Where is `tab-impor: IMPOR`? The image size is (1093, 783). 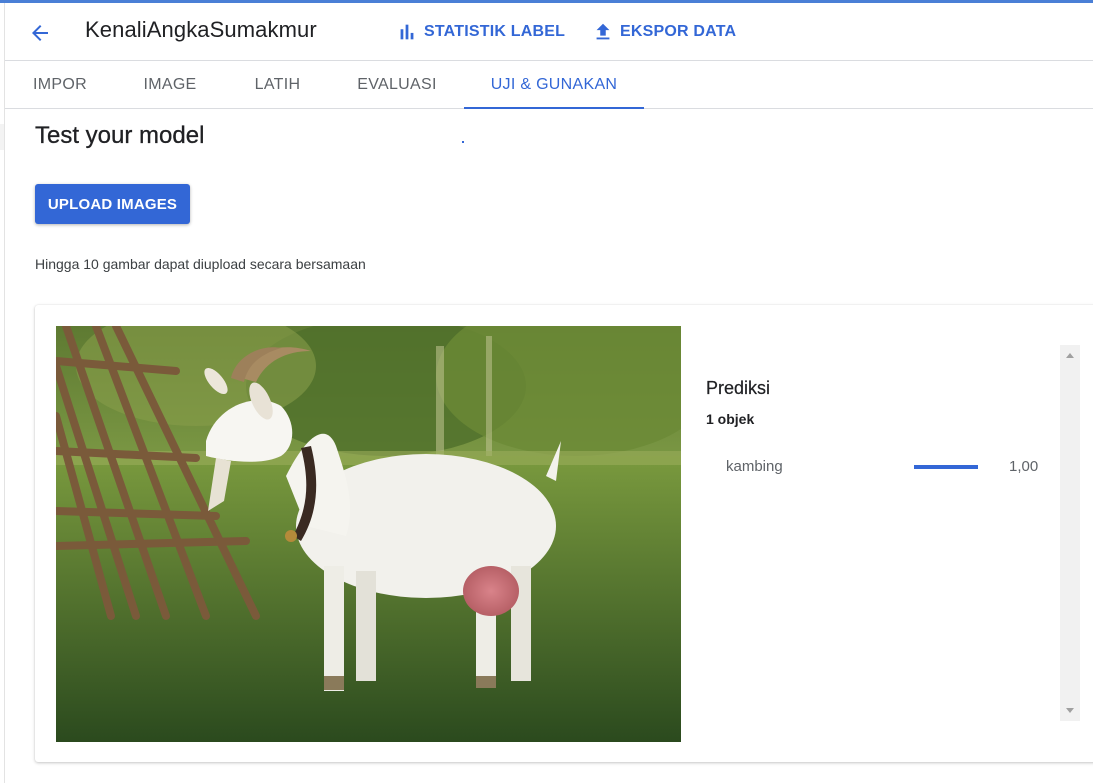 tab-impor: IMPOR is located at coordinates (60, 84).